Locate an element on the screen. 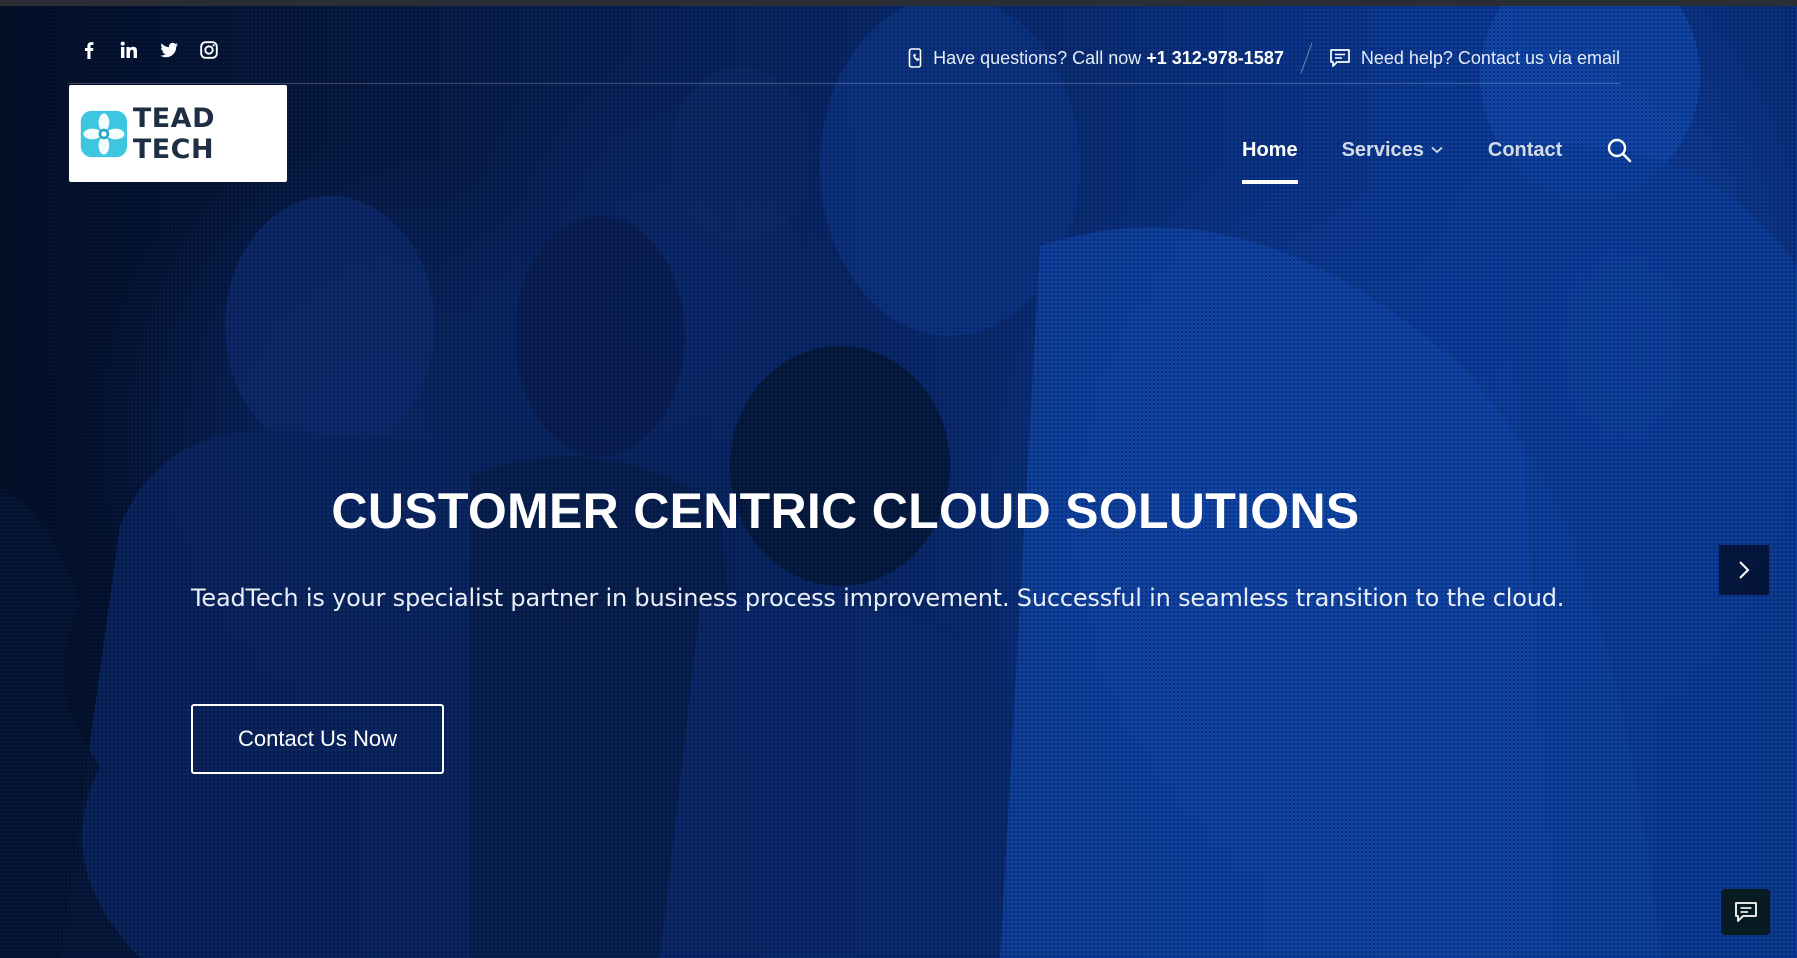  facebook-icon is located at coordinates (89, 50).